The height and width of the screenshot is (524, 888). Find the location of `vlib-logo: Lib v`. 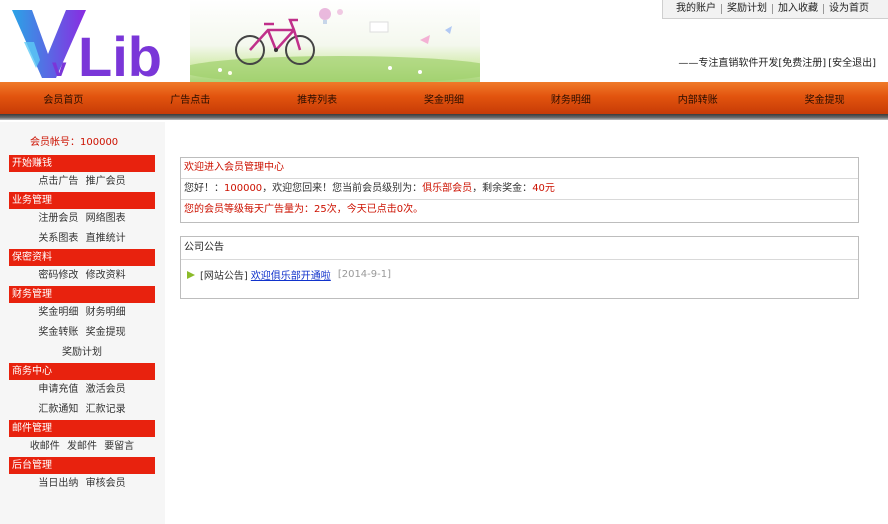

vlib-logo: Lib v is located at coordinates (87, 45).